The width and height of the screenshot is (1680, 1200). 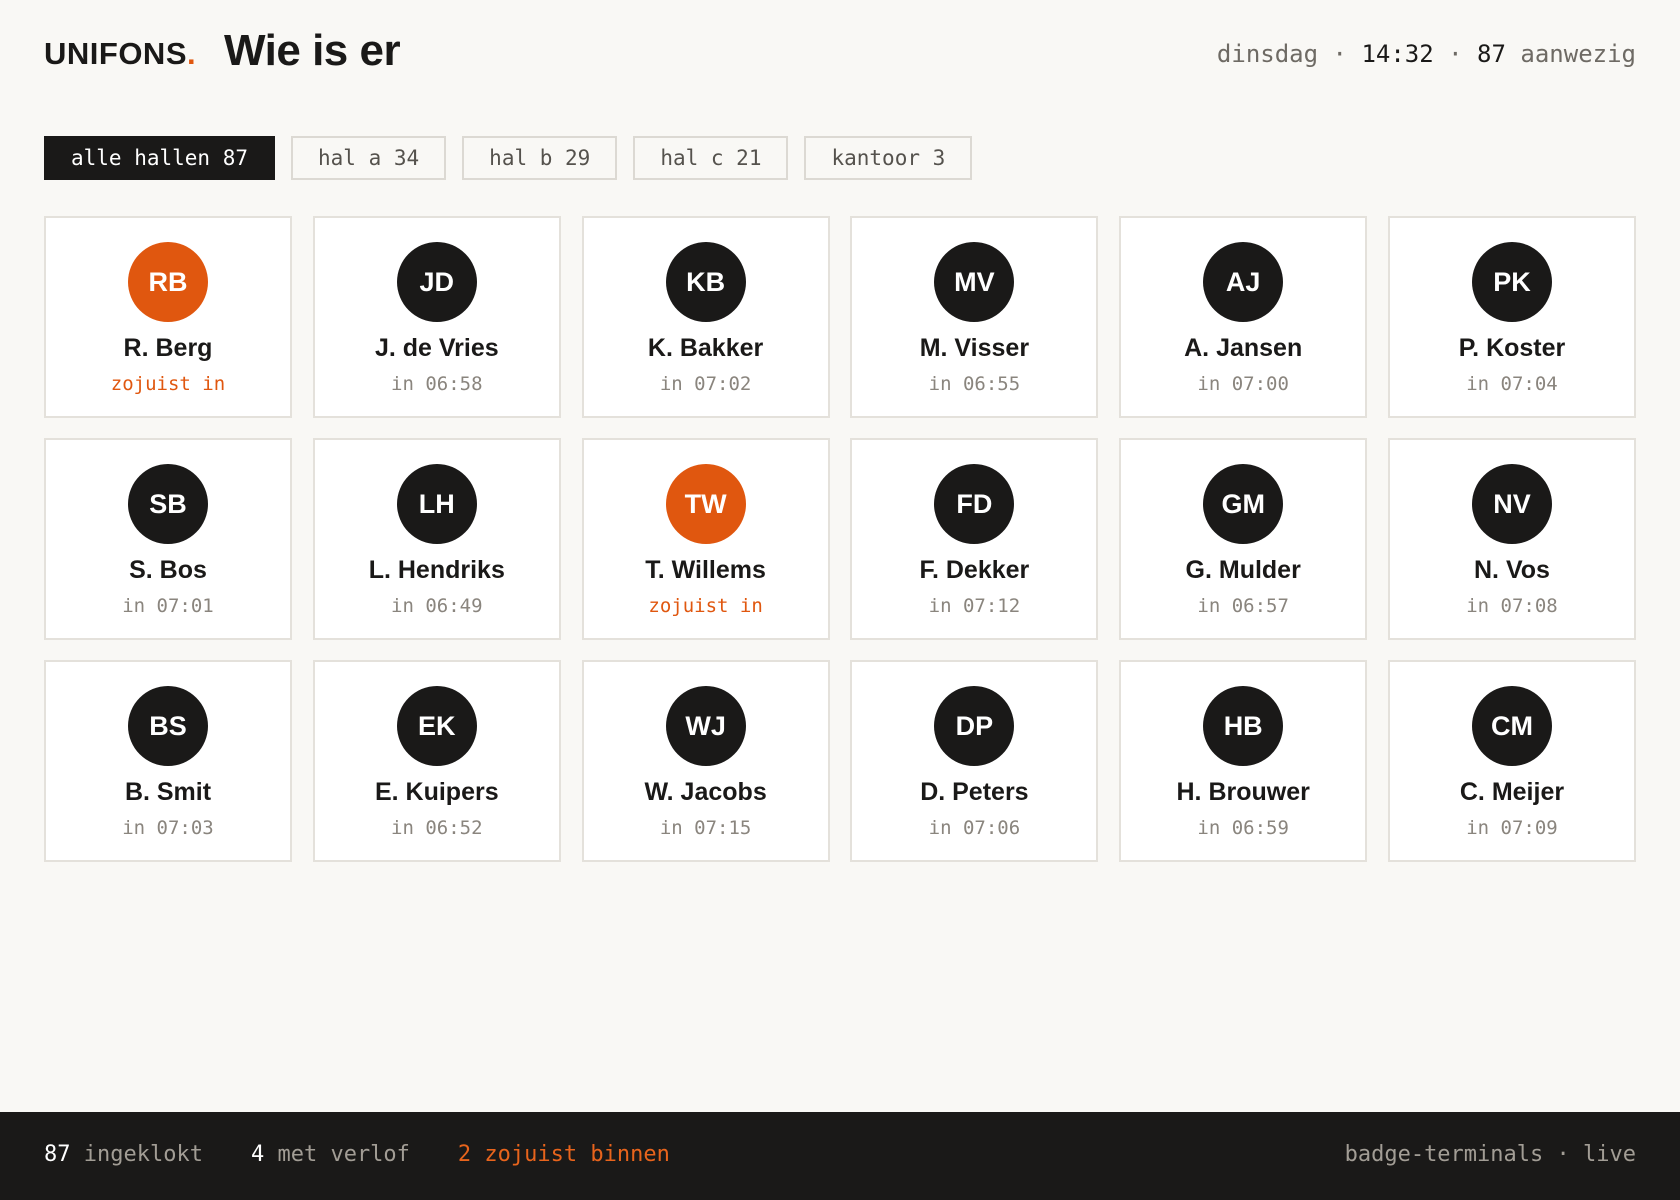 I want to click on checkin-status: in 07:04, so click(x=1512, y=384).